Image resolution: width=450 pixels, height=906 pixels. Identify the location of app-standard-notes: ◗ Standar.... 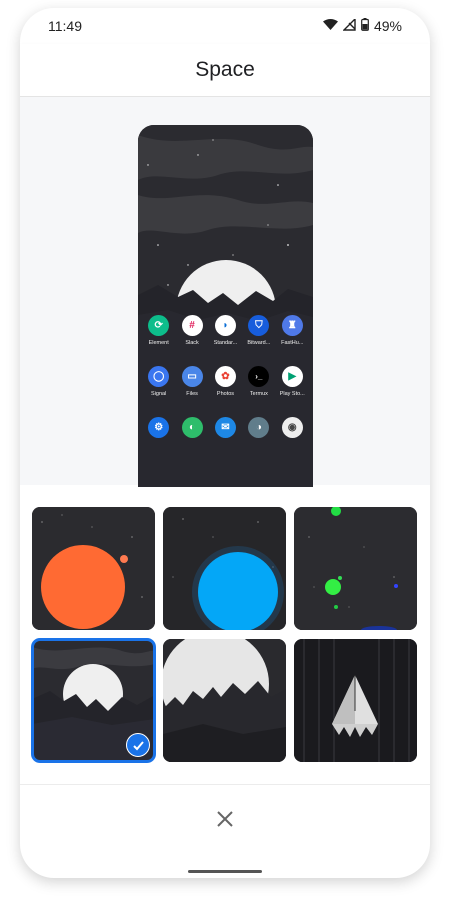
(225, 330).